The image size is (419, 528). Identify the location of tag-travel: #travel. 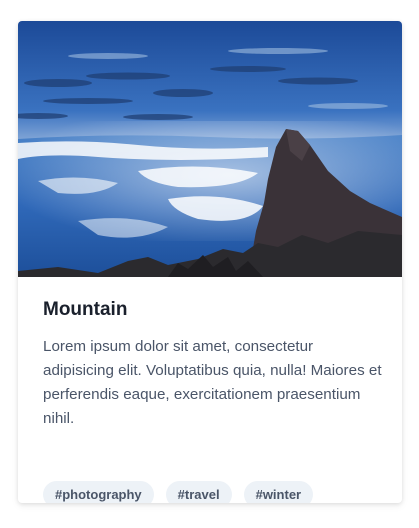
(198, 492).